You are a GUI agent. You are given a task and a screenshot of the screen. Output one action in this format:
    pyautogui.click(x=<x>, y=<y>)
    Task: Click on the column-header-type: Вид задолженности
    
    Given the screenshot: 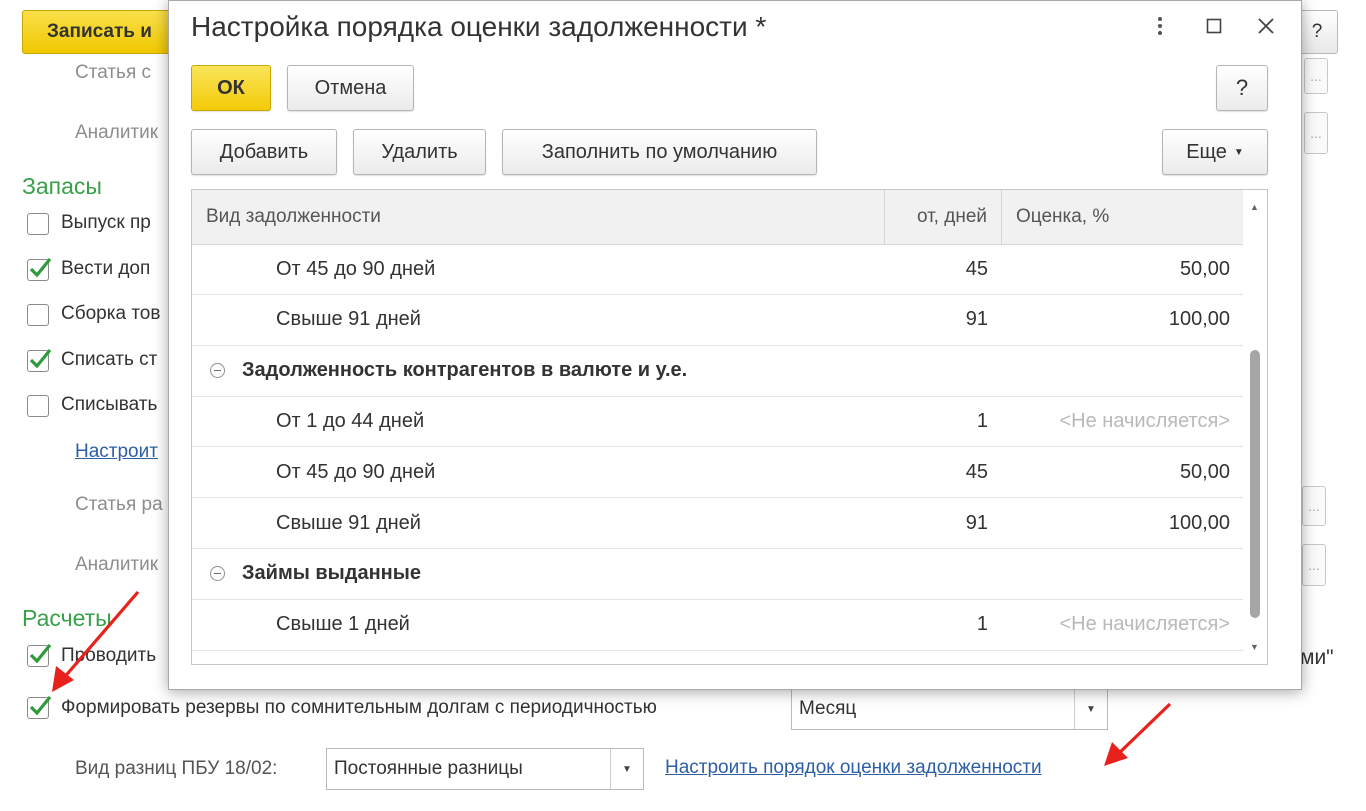 What is the action you would take?
    pyautogui.click(x=536, y=217)
    